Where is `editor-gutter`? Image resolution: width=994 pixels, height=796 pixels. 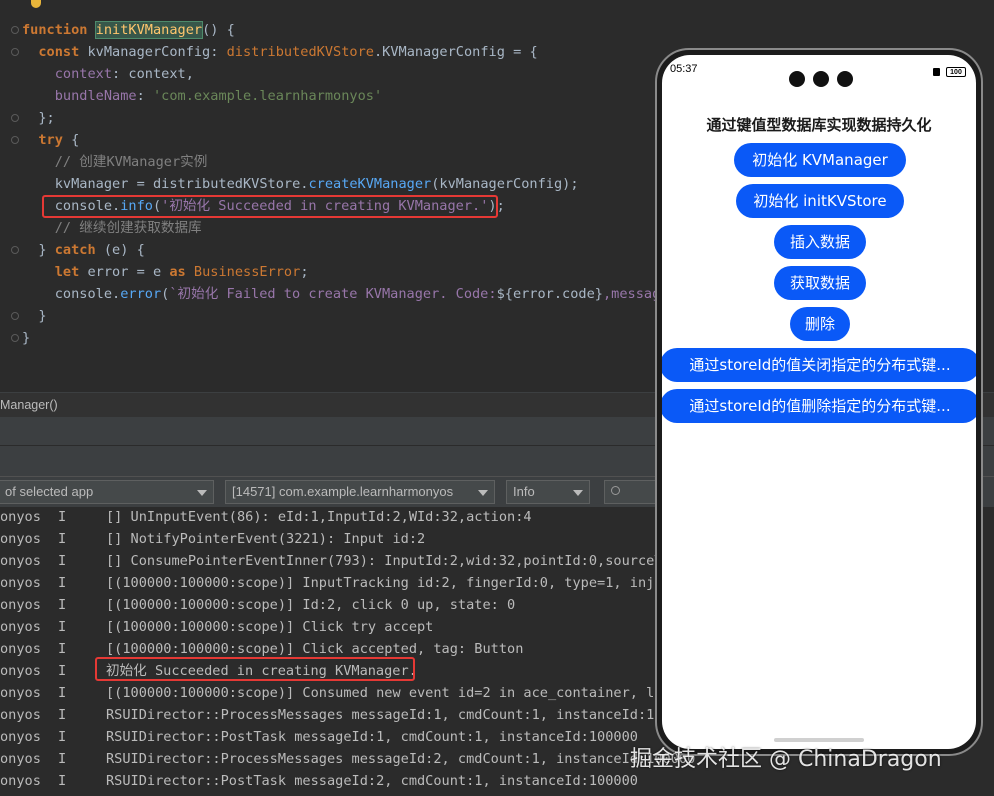 editor-gutter is located at coordinates (11, 196).